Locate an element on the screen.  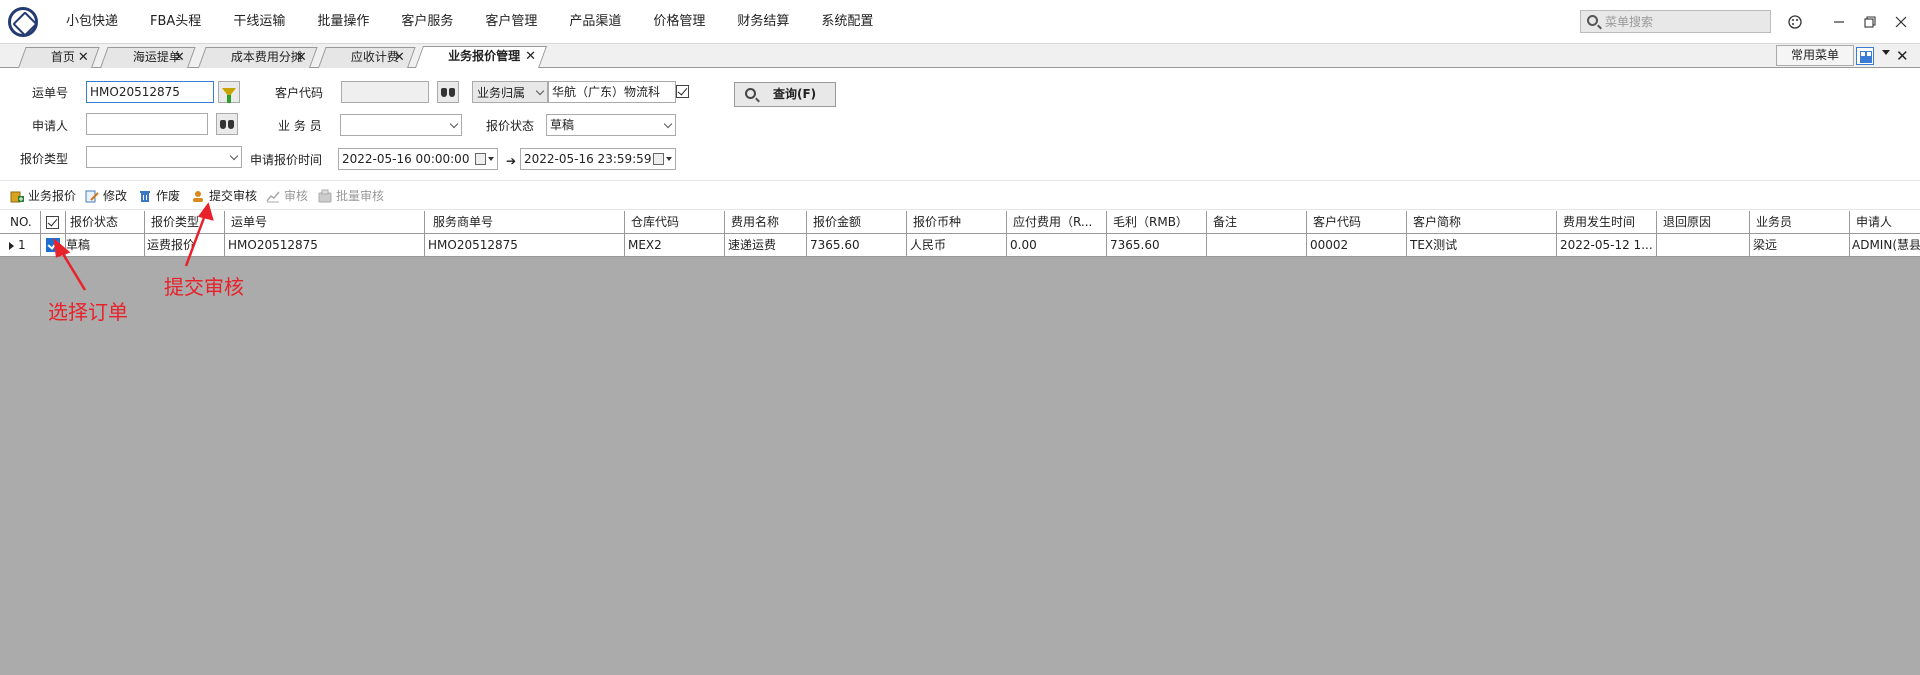
audit-chart-icon is located at coordinates (273, 197).